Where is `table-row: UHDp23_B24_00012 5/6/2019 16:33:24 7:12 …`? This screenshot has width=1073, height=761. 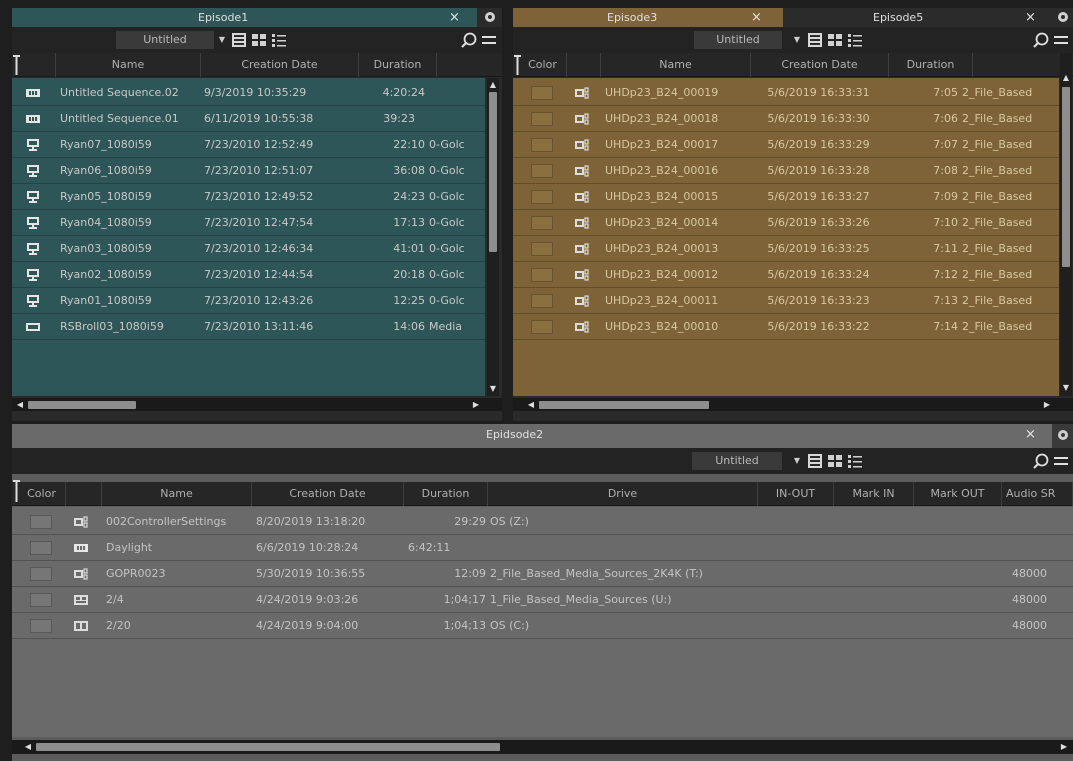 table-row: UHDp23_B24_00012 5/6/2019 16:33:24 7:12 … is located at coordinates (786, 275).